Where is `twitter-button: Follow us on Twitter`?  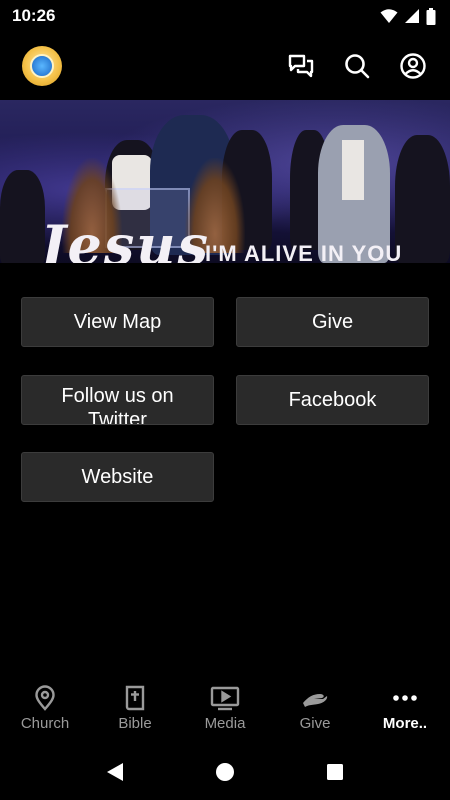
twitter-button: Follow us on Twitter is located at coordinates (117, 400).